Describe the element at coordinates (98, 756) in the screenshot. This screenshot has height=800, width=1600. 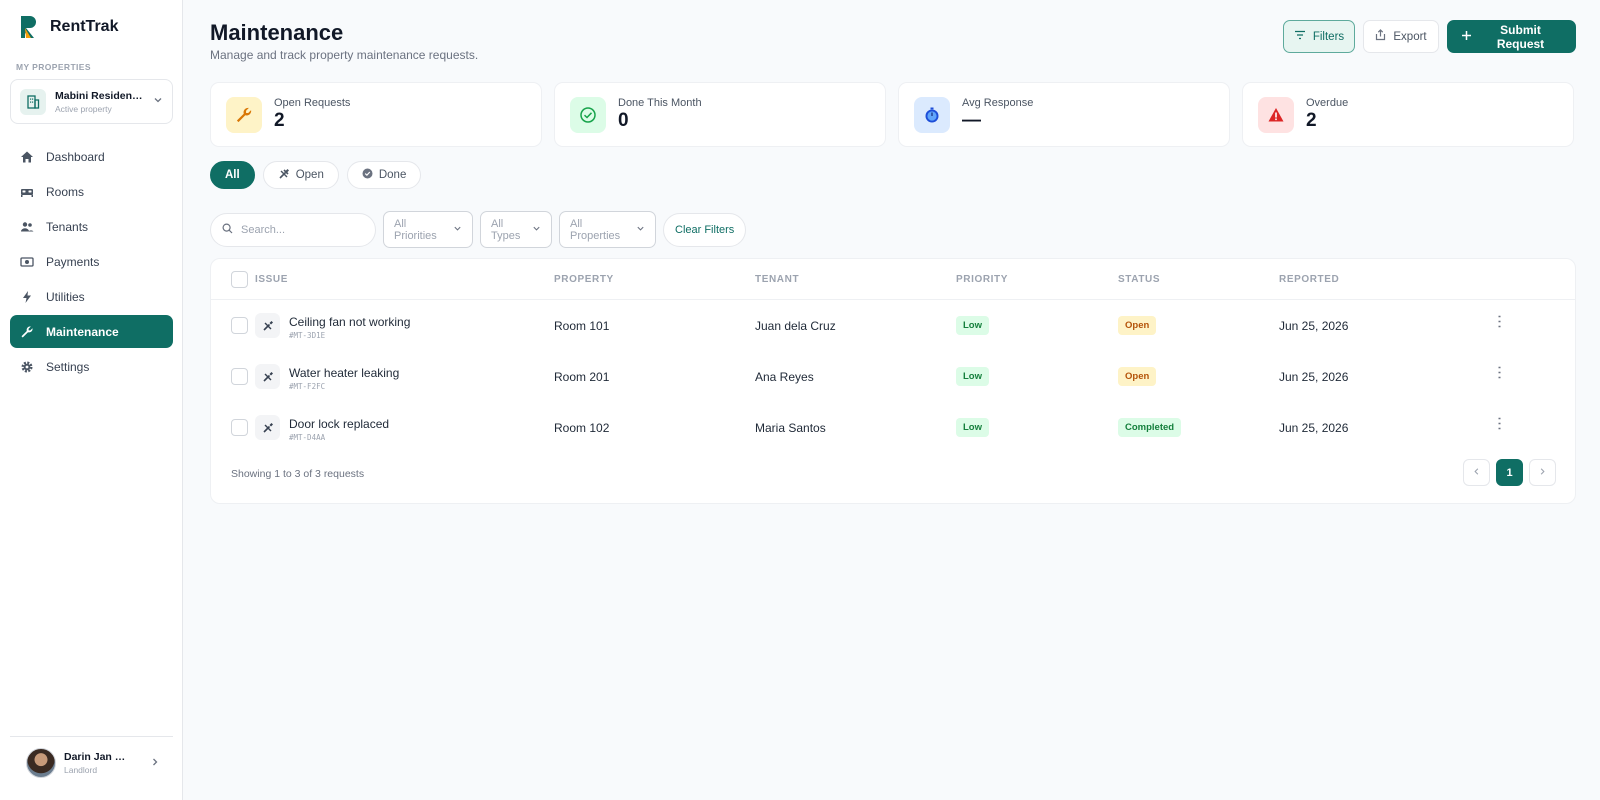
I see `user-name: Darin Jan Santos` at that location.